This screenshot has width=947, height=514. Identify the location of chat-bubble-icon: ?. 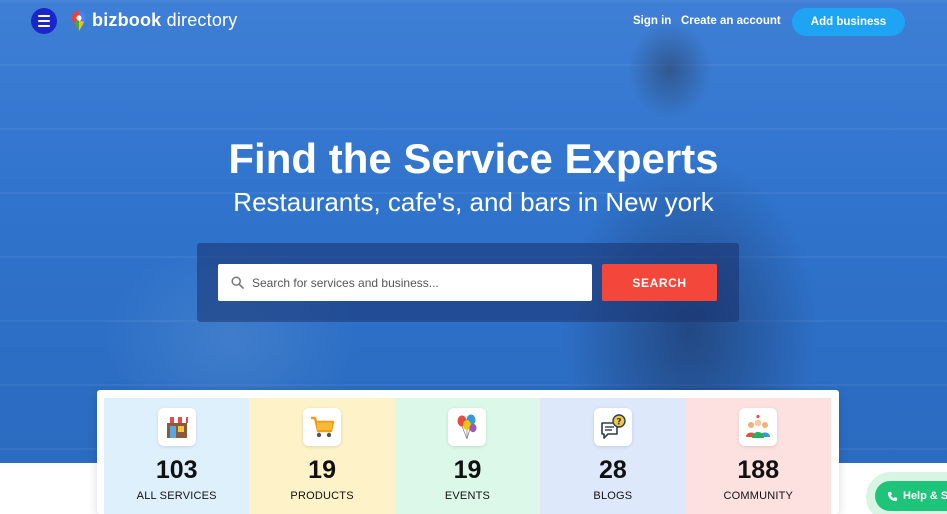
(612, 427).